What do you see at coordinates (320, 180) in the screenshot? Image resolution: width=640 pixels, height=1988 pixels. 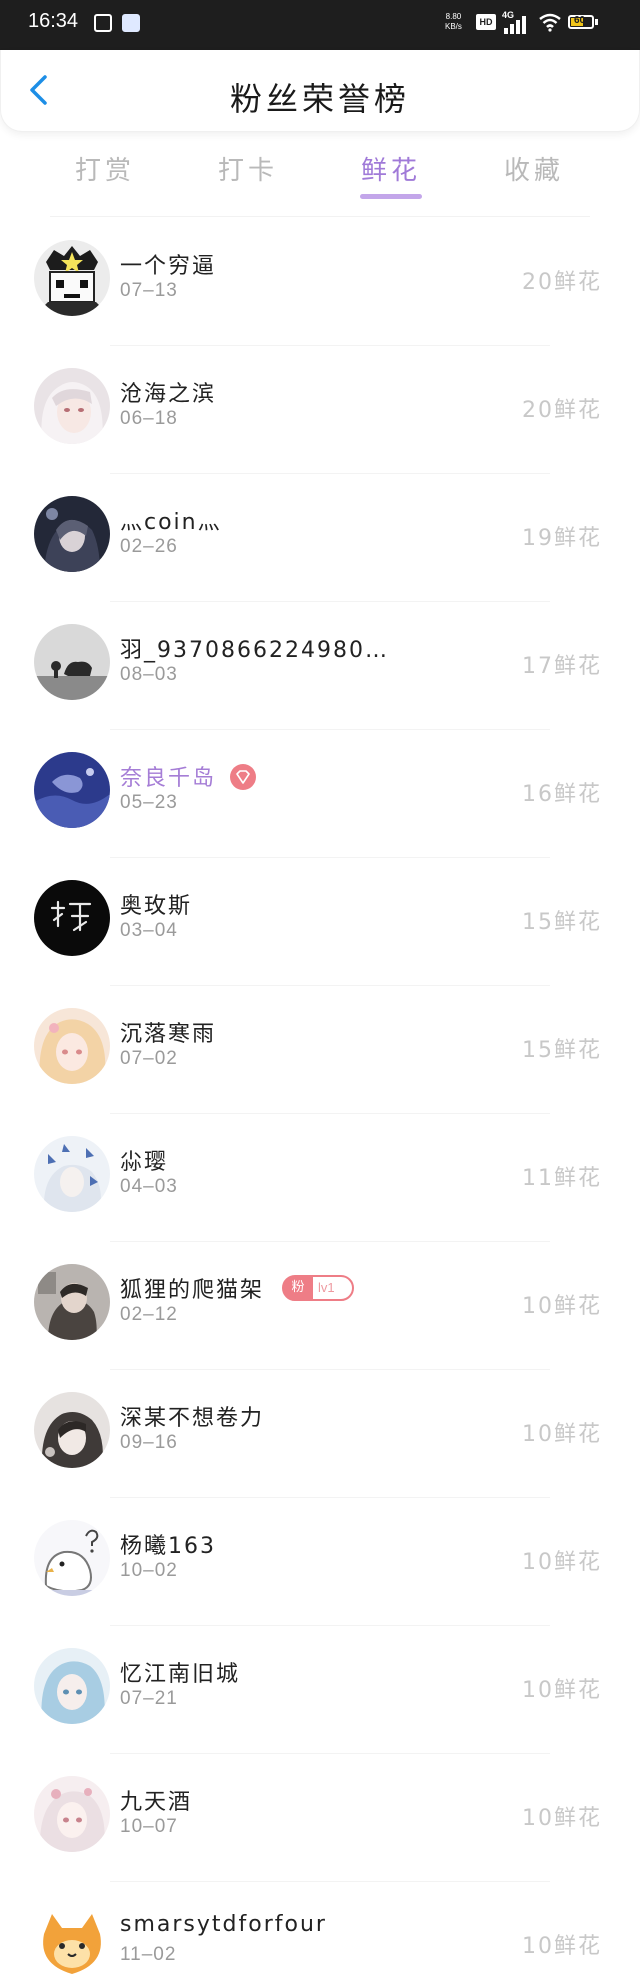 I see `tab-bar: 打赏 打卡 鲜花 收藏` at bounding box center [320, 180].